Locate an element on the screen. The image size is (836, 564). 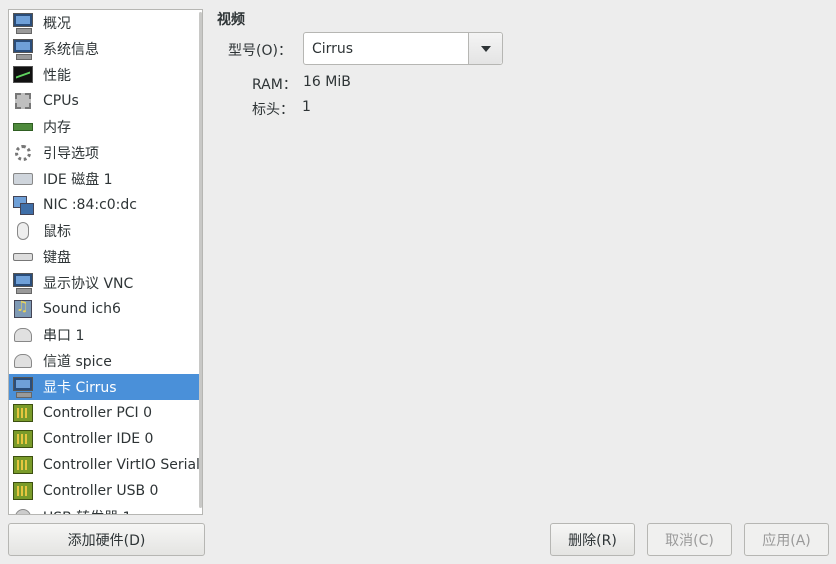
cancel-button: 取消(C) is located at coordinates (689, 539).